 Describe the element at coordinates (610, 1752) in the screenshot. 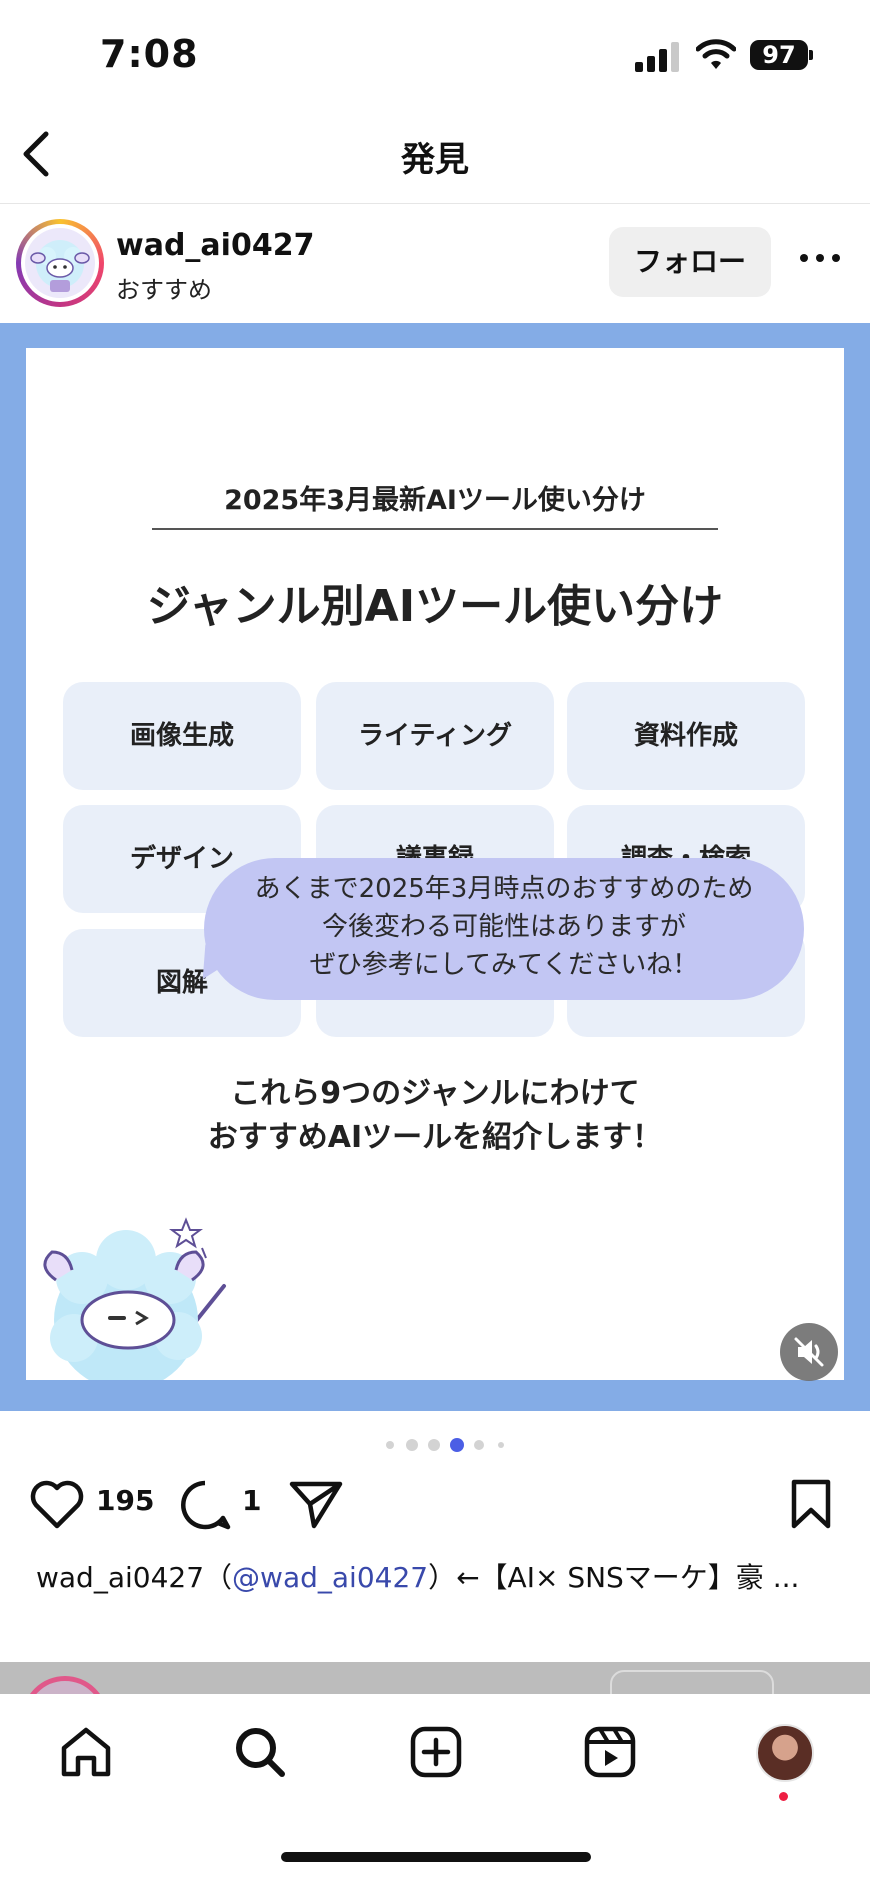

I see `reels-icon` at that location.